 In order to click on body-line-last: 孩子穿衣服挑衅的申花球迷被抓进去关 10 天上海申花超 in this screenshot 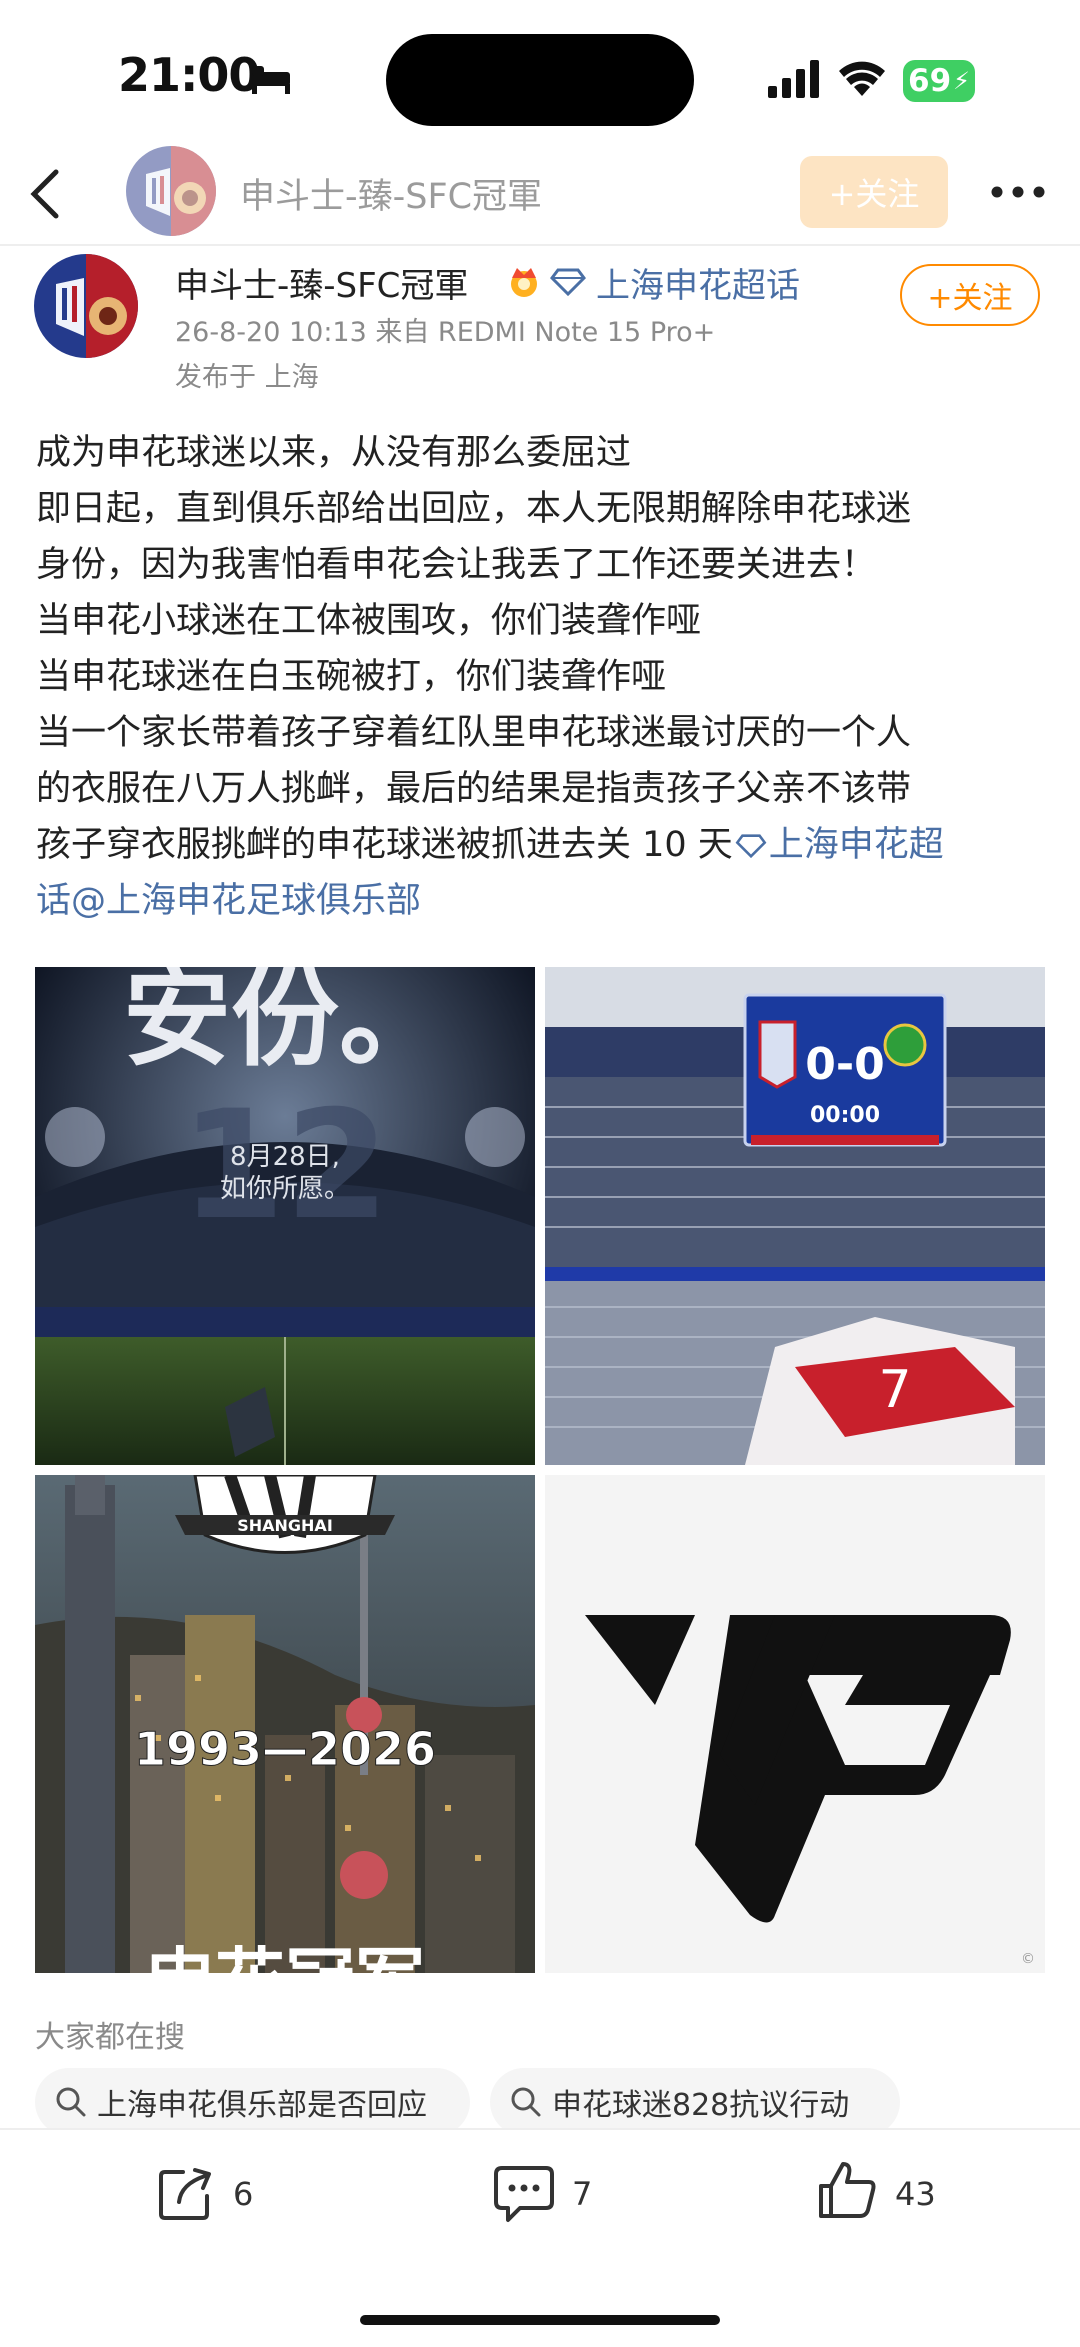, I will do `click(542, 845)`.